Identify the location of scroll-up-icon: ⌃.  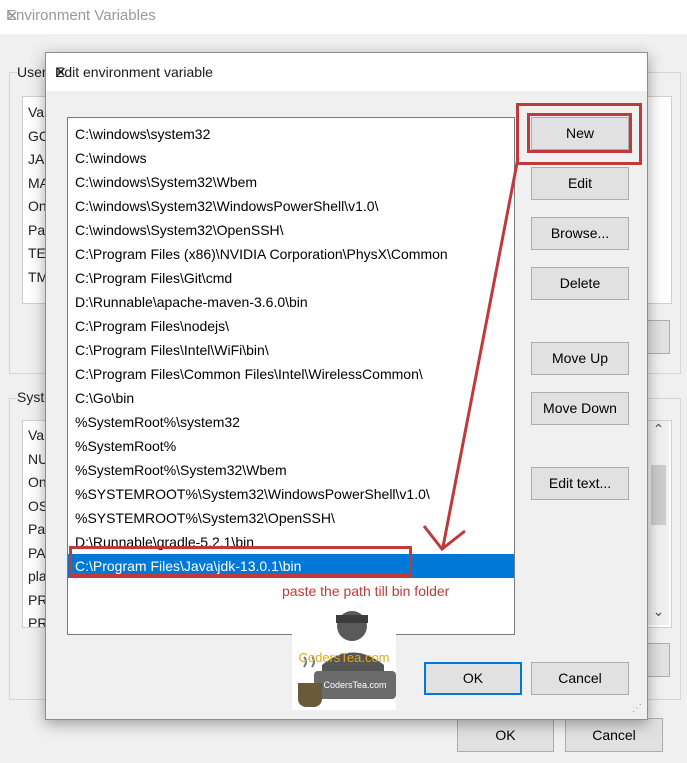
(658, 431).